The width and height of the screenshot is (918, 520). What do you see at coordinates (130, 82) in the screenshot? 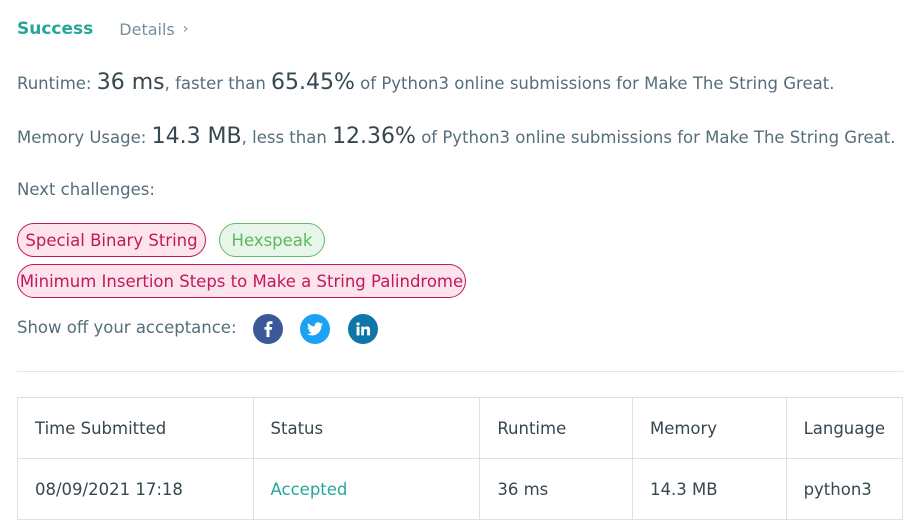
I see `runtime-value: 36 ms` at bounding box center [130, 82].